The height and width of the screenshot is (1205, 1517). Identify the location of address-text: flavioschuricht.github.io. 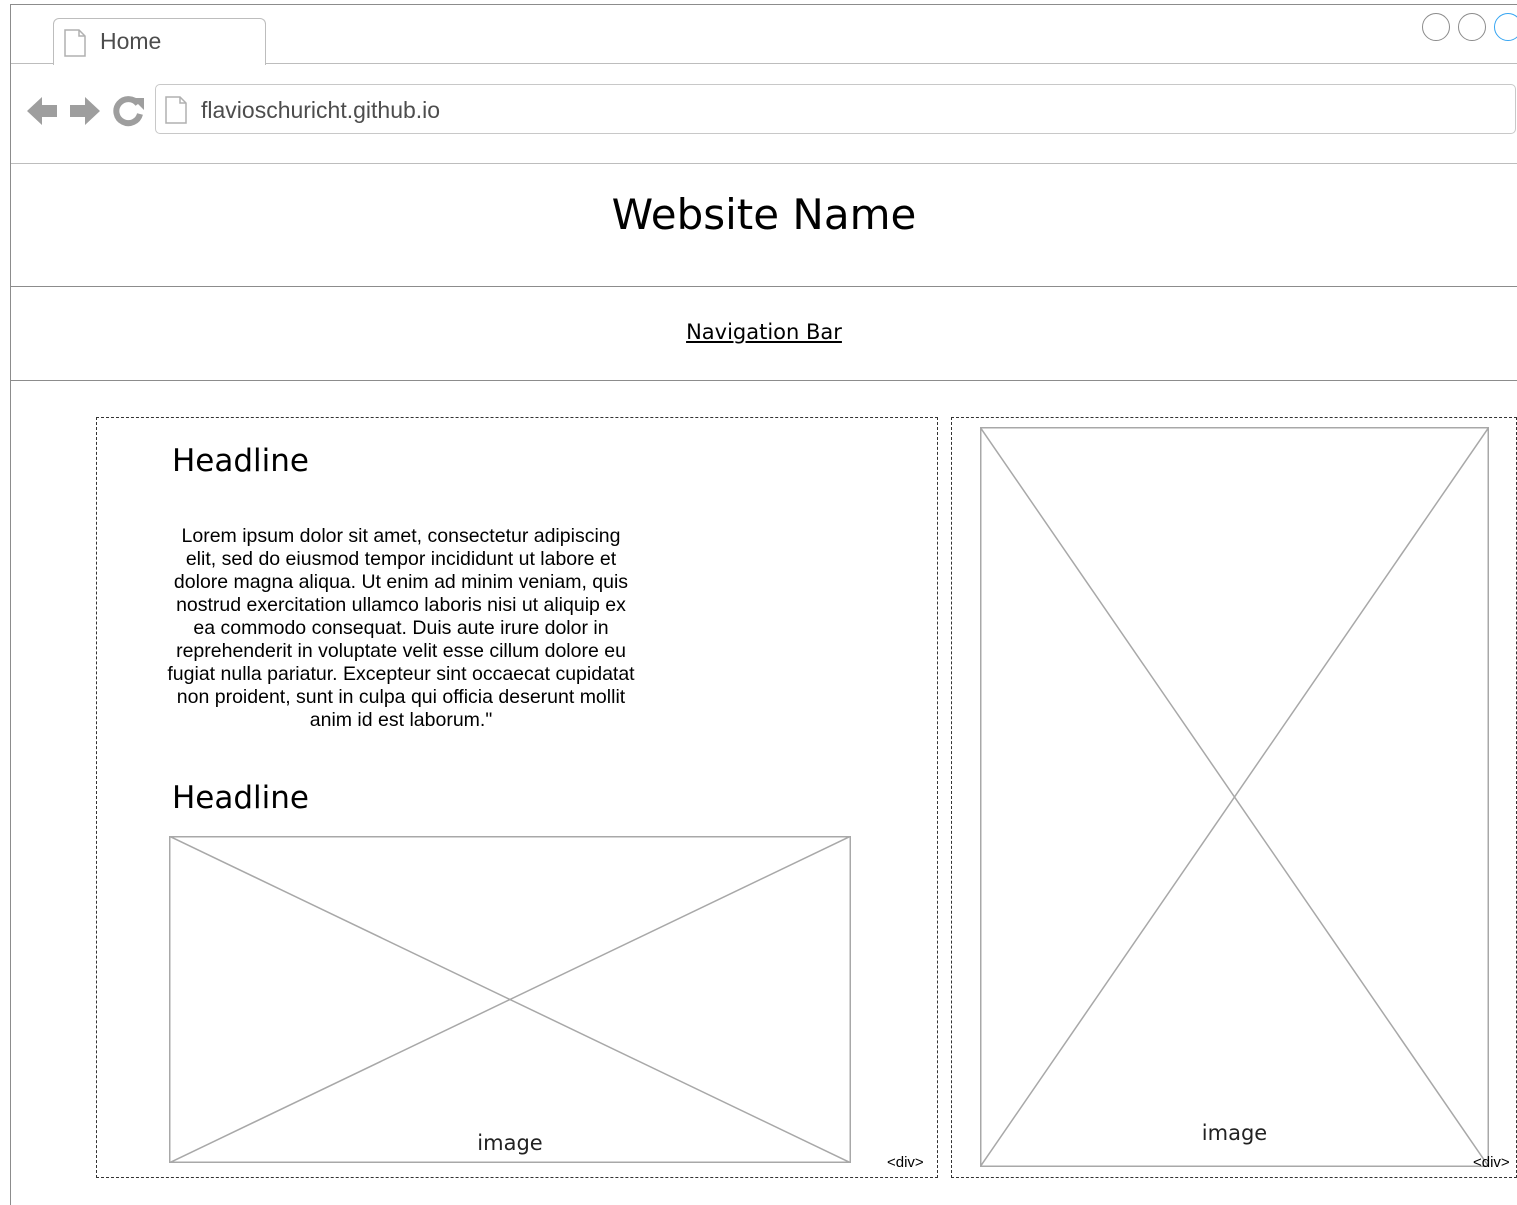
(321, 110).